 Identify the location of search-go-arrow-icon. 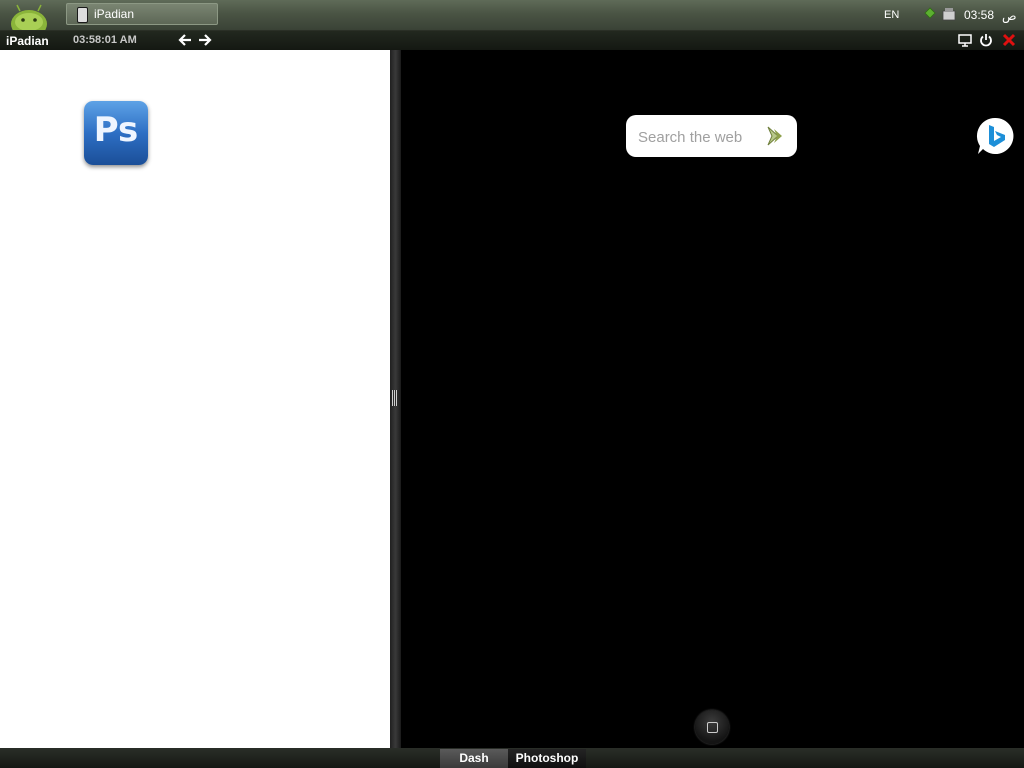
(775, 136).